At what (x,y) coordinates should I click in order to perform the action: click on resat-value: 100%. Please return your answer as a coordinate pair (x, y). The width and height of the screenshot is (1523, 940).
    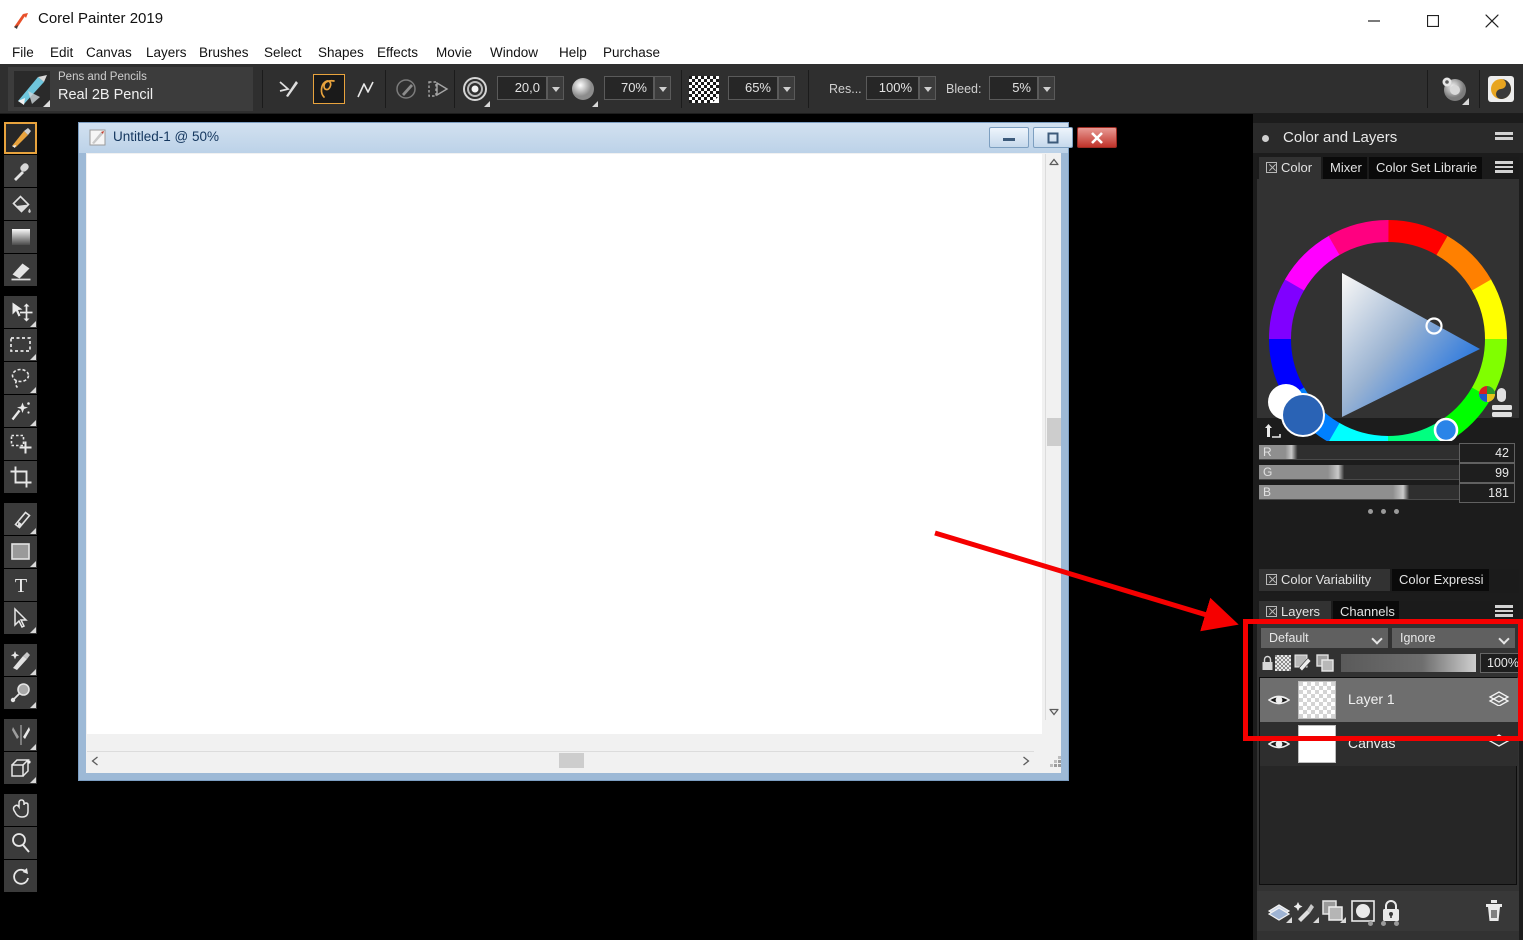
    Looking at the image, I should click on (892, 88).